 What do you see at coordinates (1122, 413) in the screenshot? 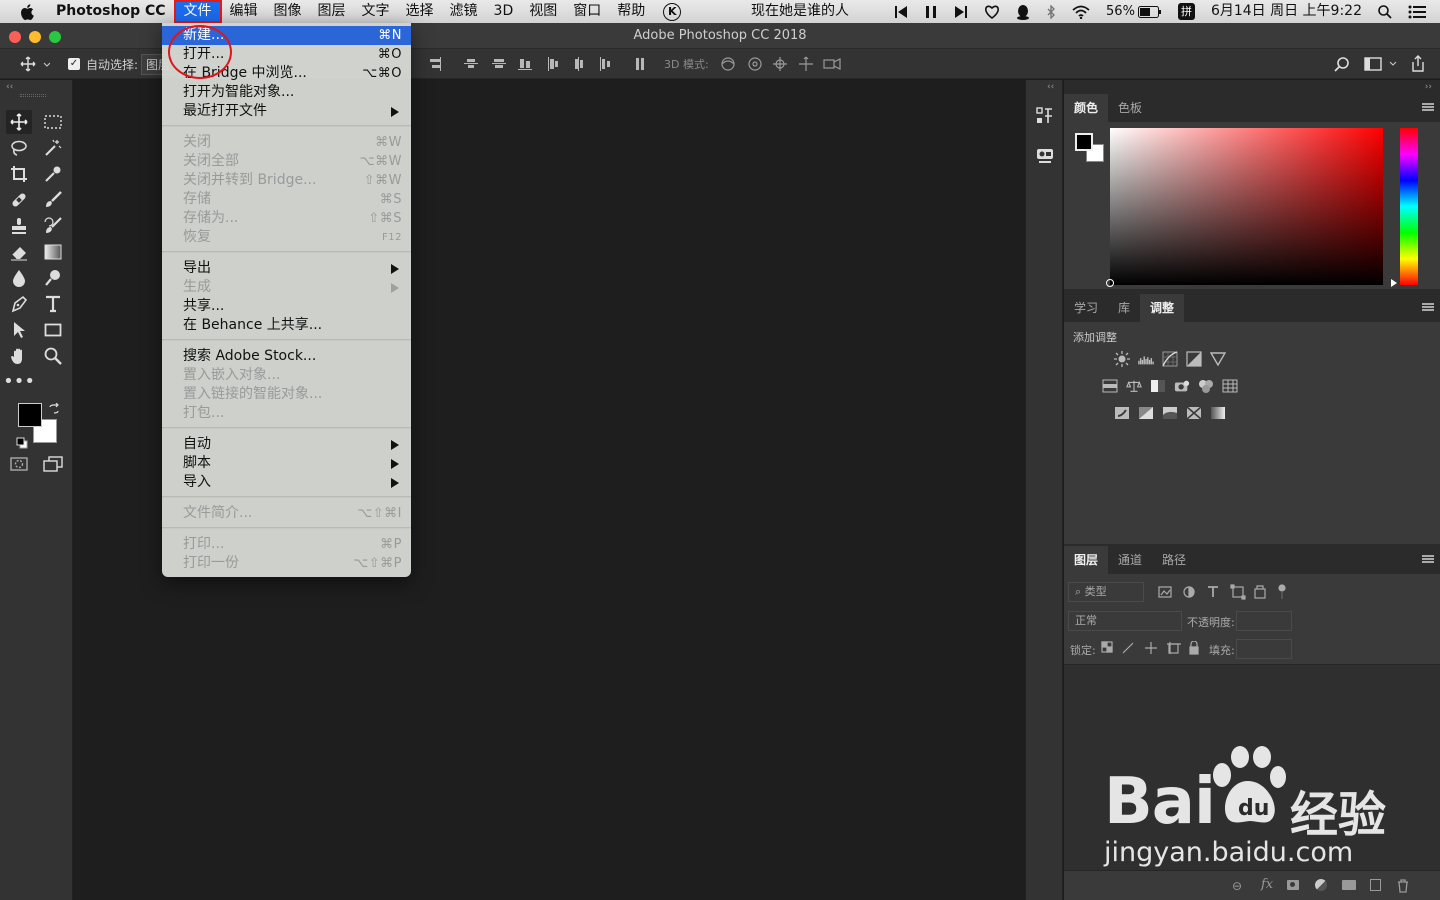
I see `invert-icon` at bounding box center [1122, 413].